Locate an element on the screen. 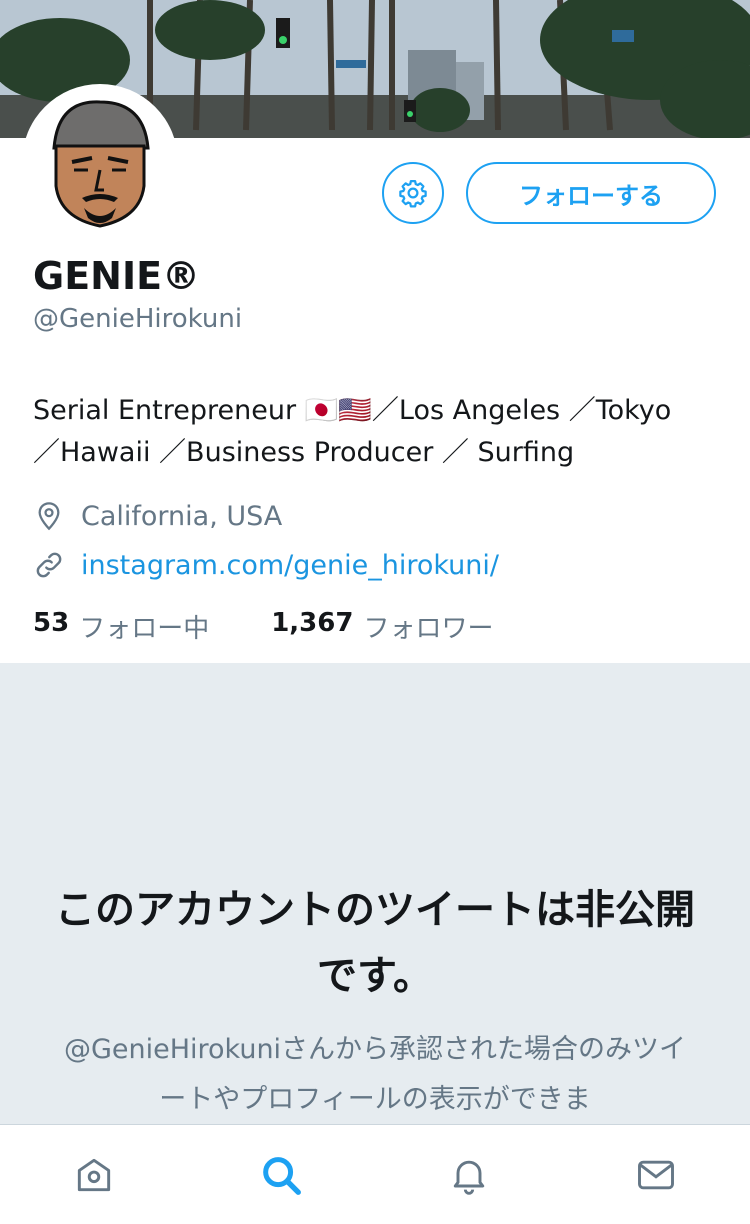  location-text: California, USA is located at coordinates (181, 516).